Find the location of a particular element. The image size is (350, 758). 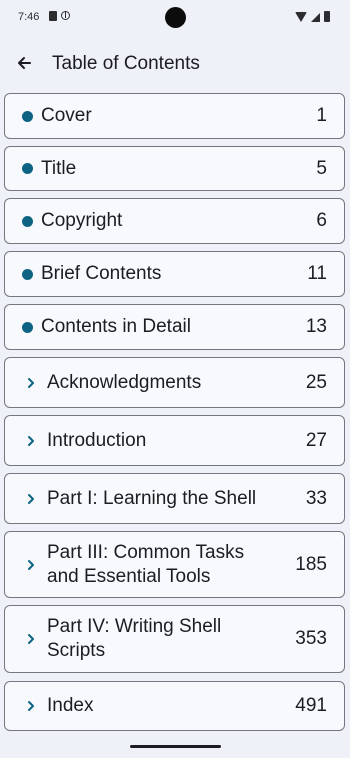

wifi-icon is located at coordinates (301, 17).